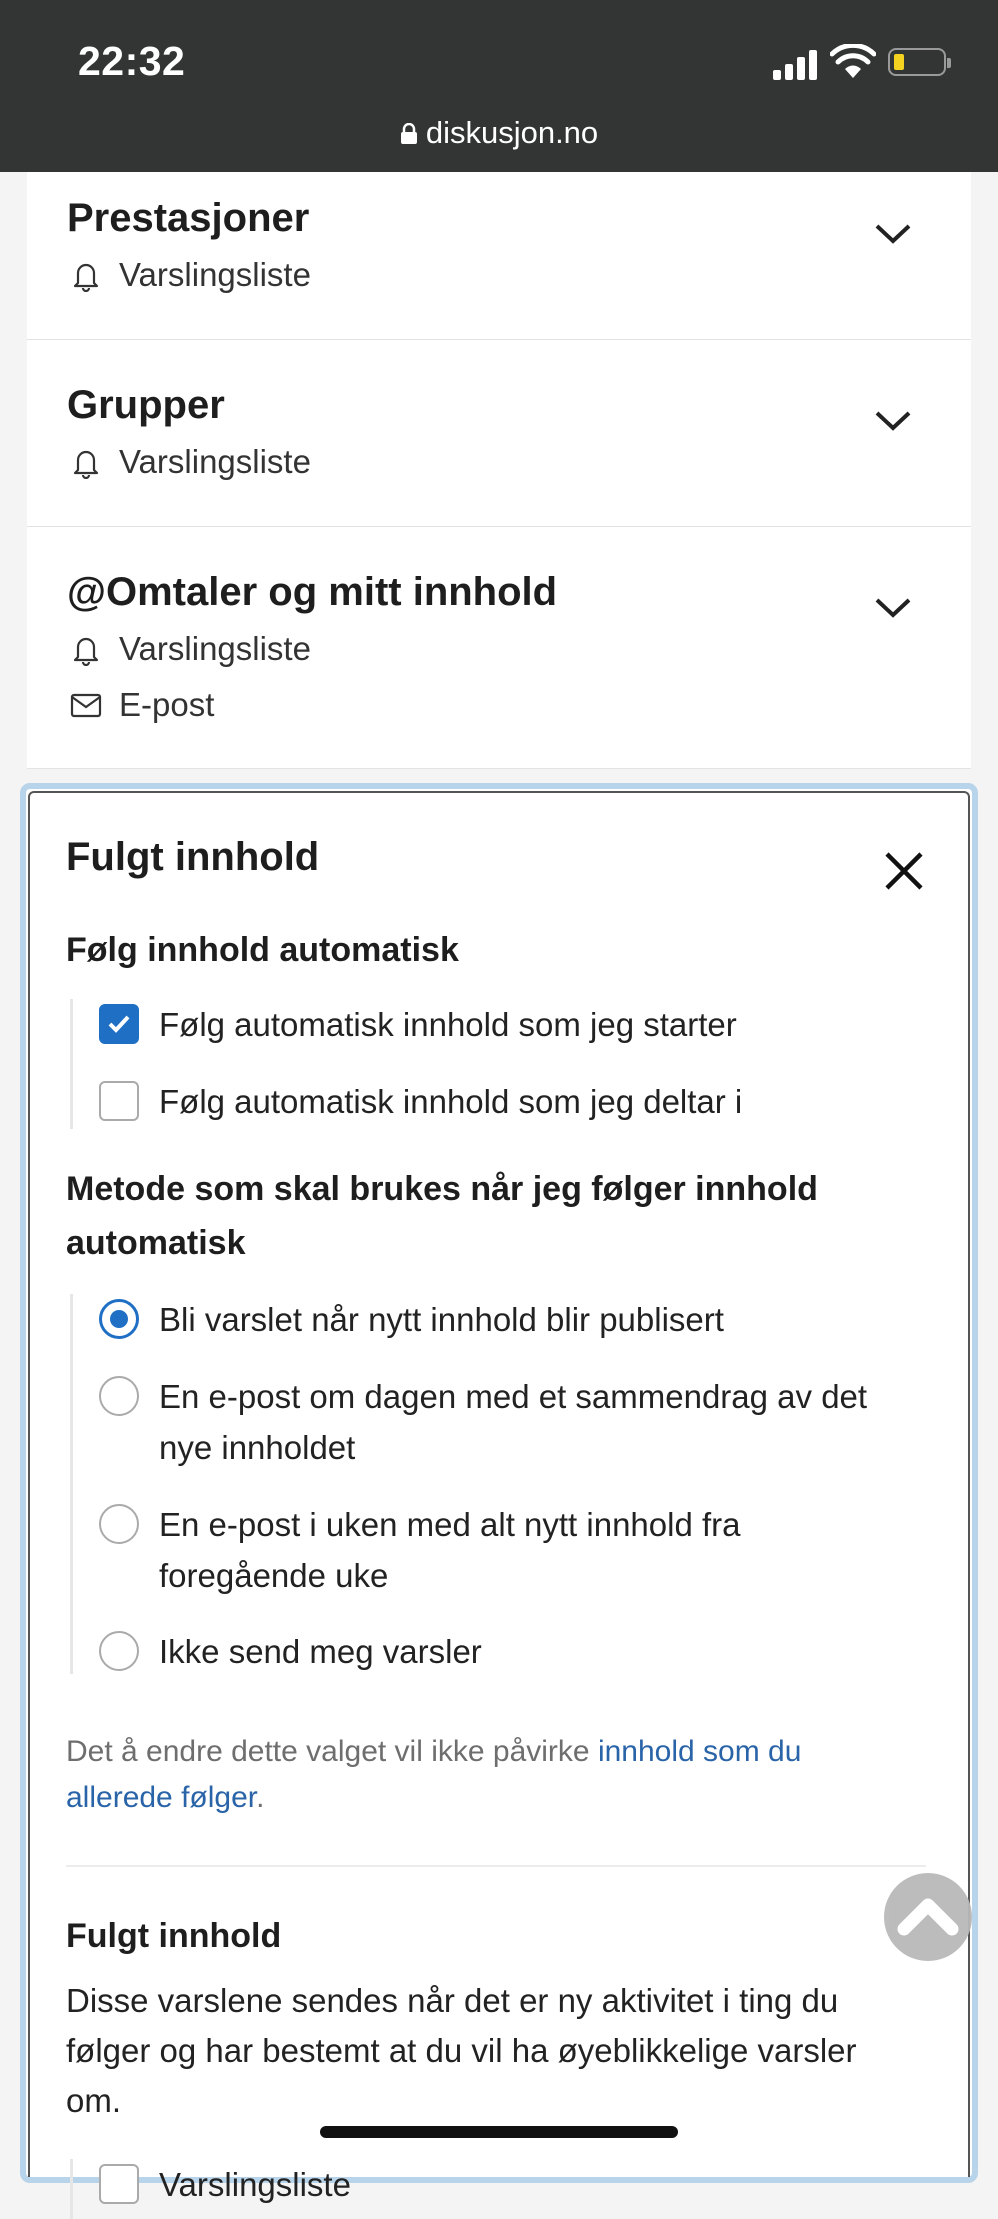 Image resolution: width=998 pixels, height=2219 pixels. I want to click on checkbox-checked, so click(119, 1024).